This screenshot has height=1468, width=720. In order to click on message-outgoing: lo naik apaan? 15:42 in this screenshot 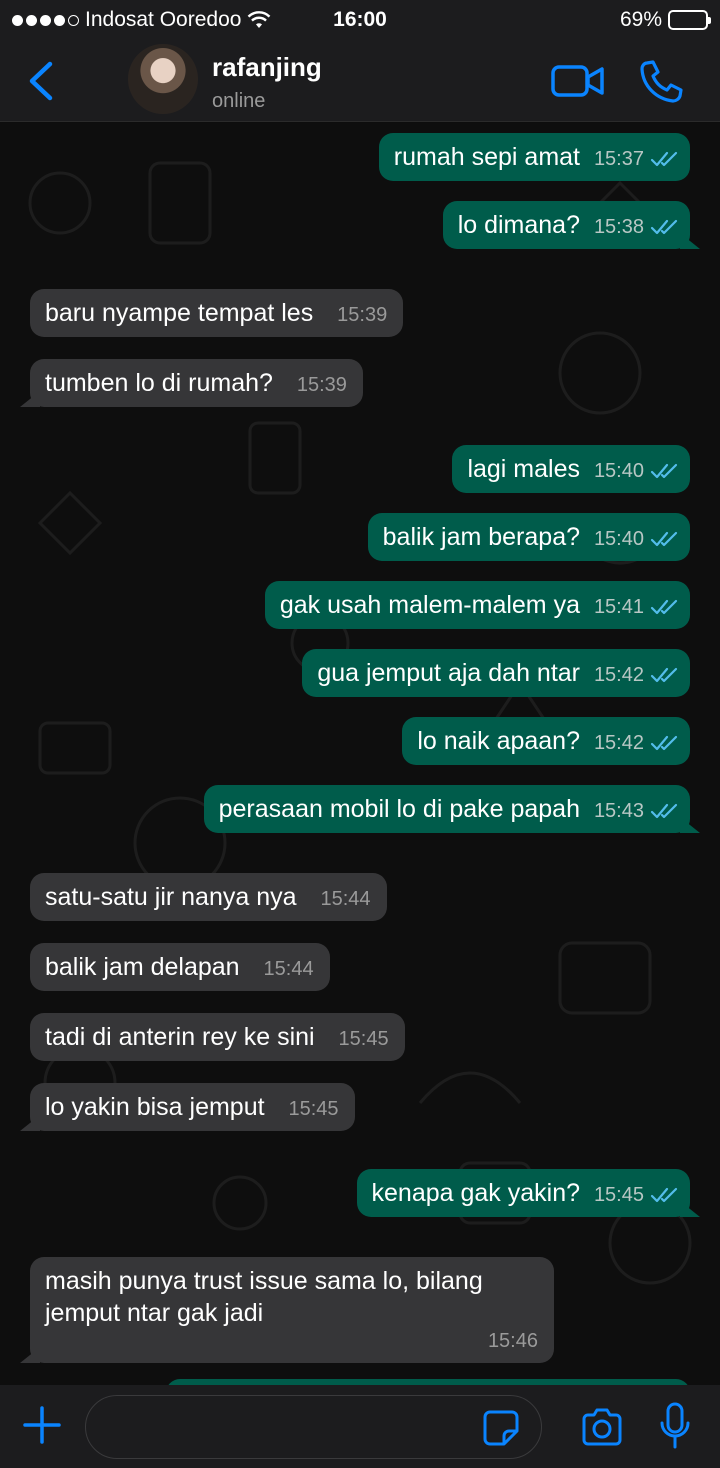, I will do `click(546, 741)`.